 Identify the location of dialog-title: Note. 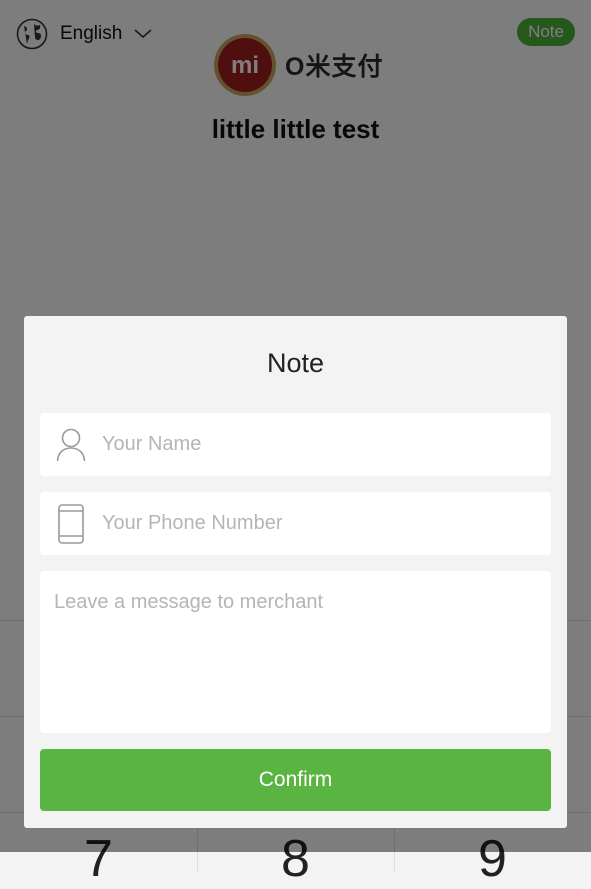
(295, 363).